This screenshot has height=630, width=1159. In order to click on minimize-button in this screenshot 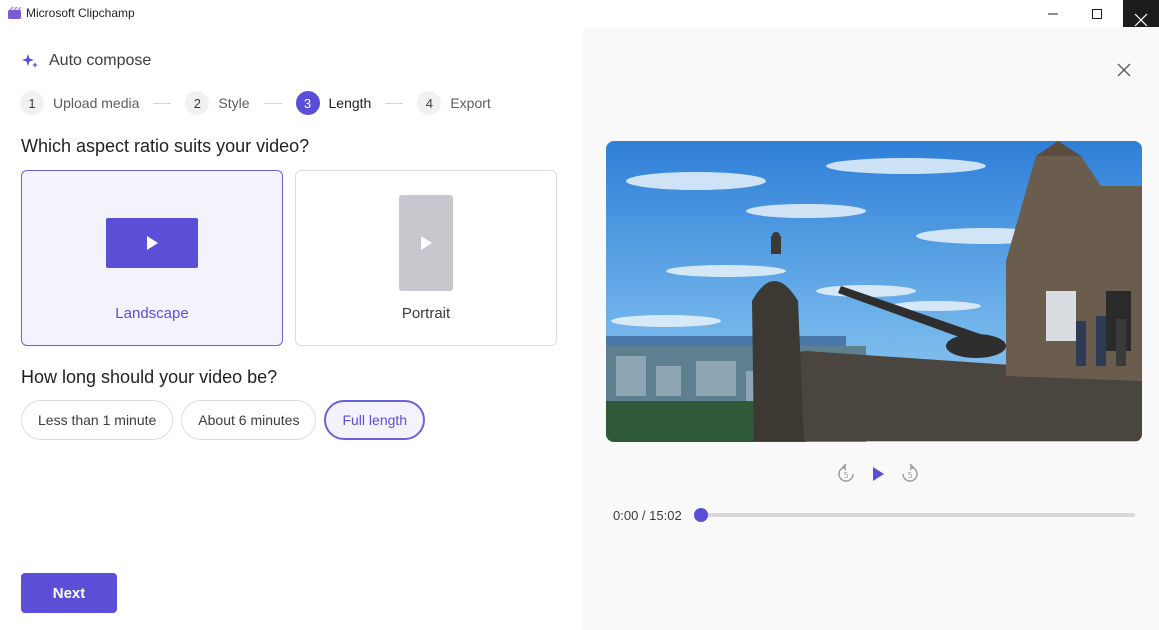, I will do `click(1053, 13)`.